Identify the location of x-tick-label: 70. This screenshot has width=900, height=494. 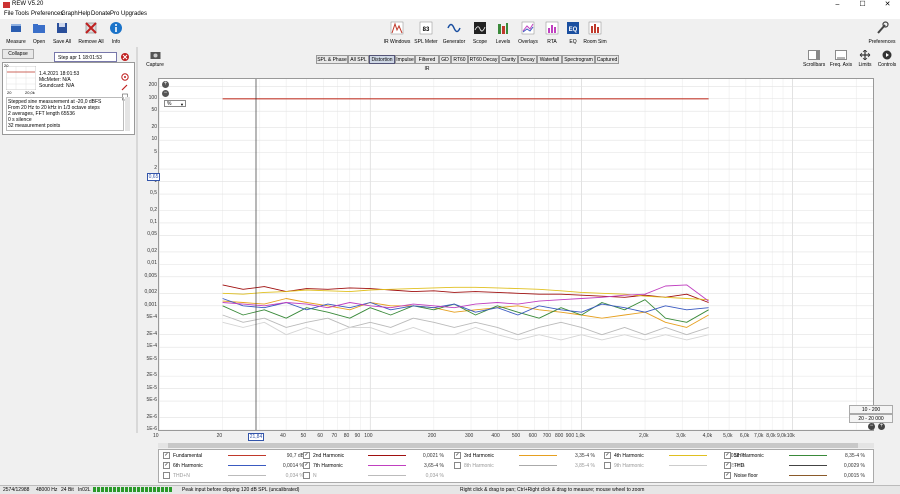
(334, 436).